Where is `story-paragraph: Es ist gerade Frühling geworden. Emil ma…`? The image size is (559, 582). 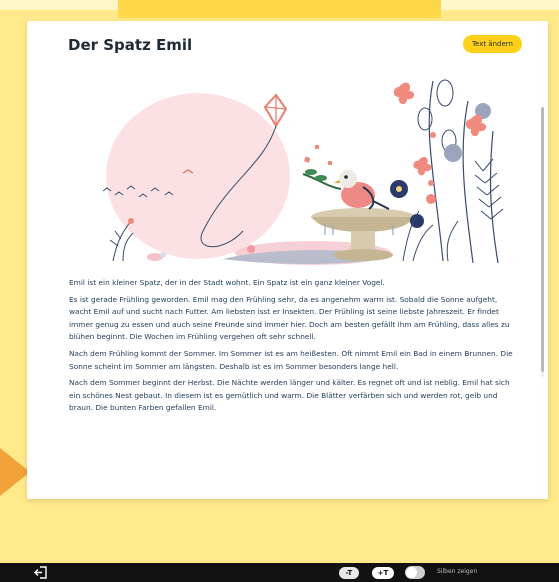 story-paragraph: Es ist gerade Frühling geworden. Emil ma… is located at coordinates (289, 318).